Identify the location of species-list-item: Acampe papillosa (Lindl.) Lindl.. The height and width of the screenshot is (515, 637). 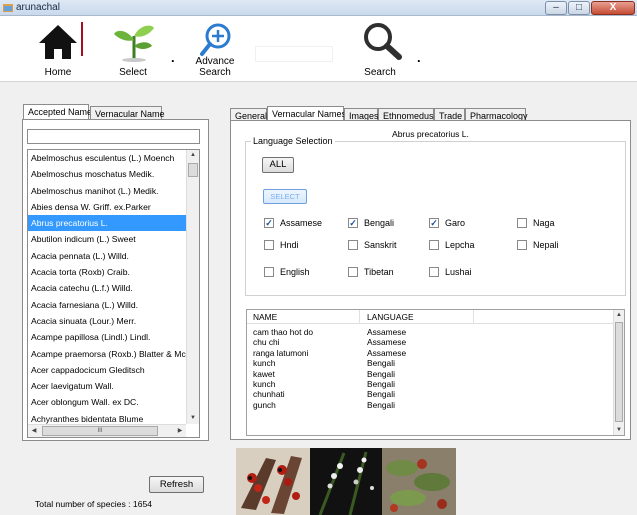
(113, 337).